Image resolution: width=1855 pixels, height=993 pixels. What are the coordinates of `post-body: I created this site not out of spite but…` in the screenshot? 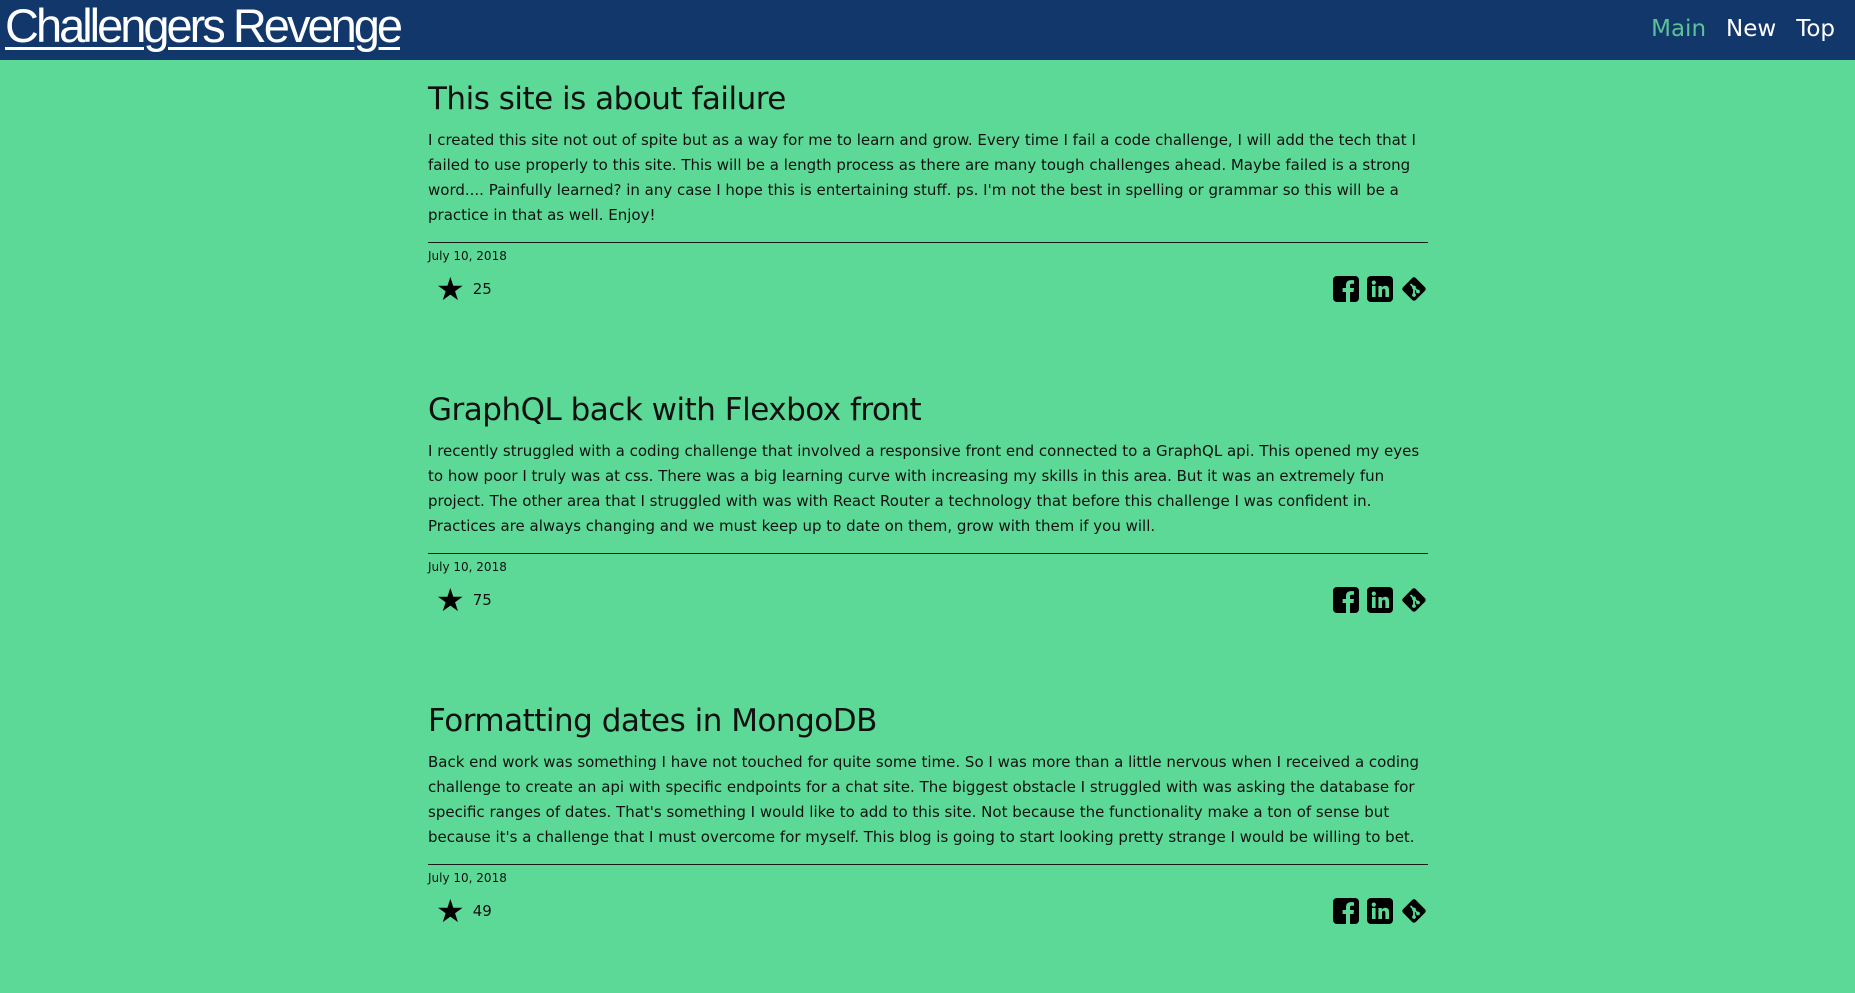 It's located at (922, 177).